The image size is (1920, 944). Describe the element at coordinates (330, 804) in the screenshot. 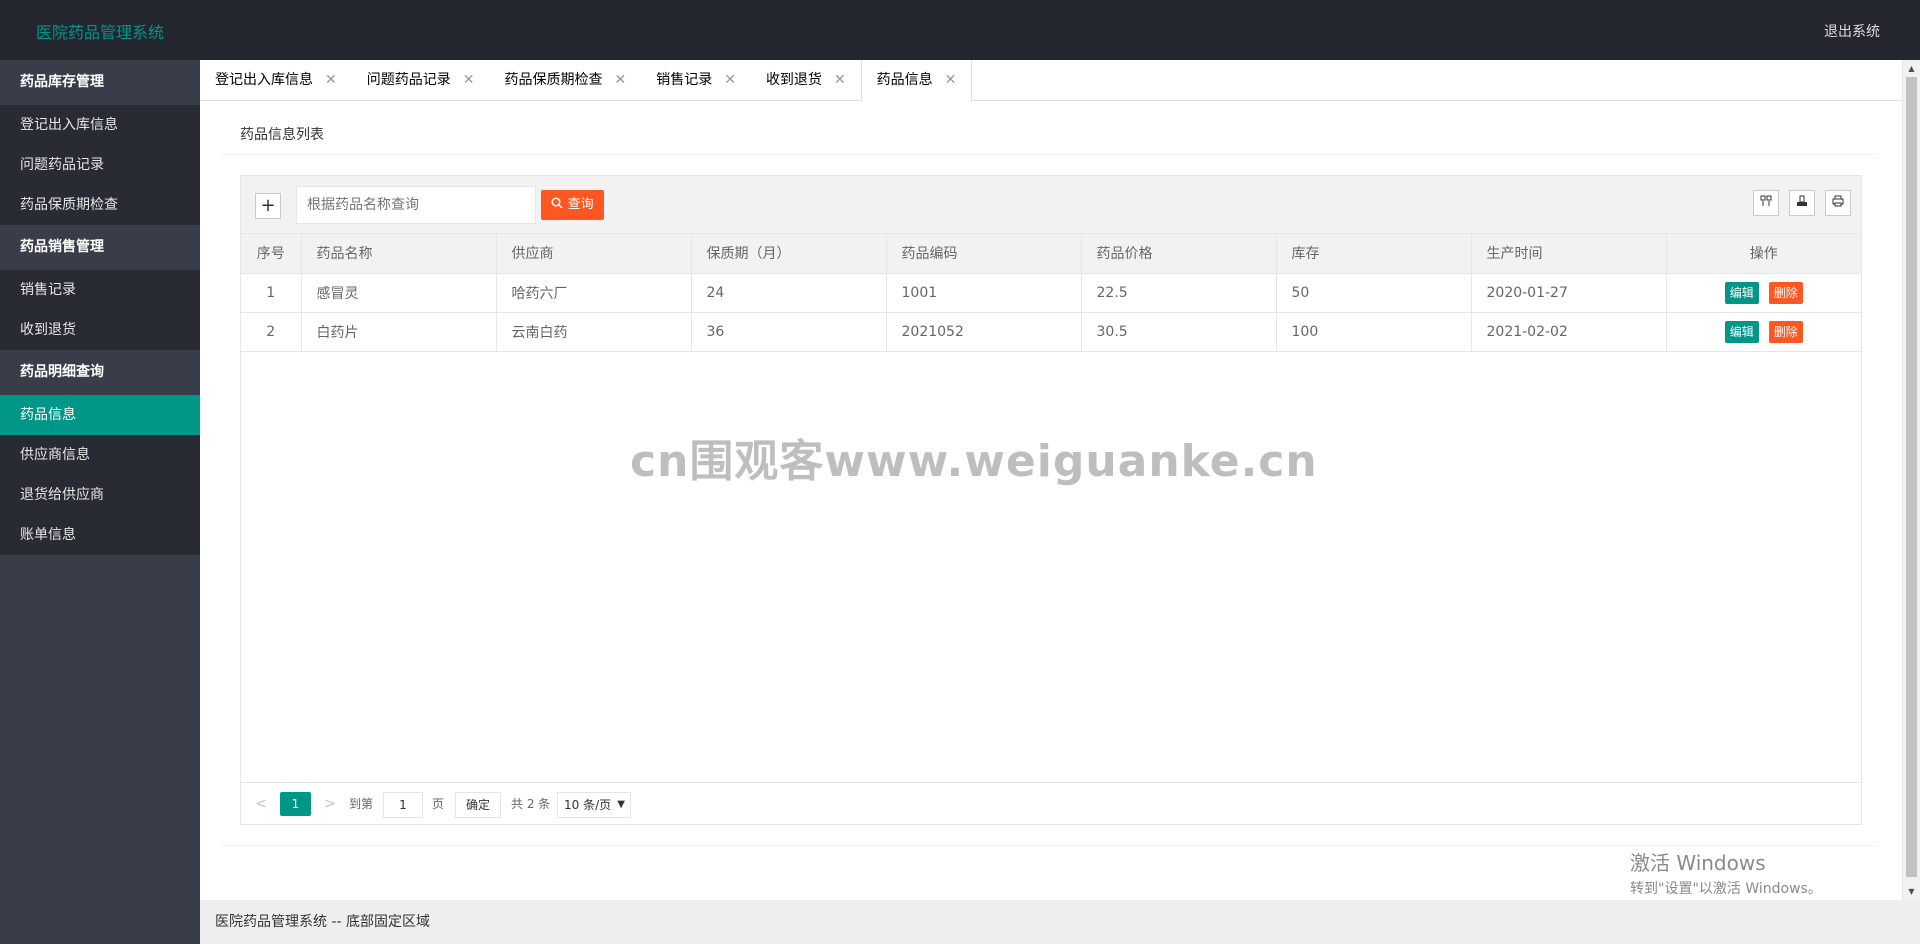

I see `next-page-icon: >` at that location.